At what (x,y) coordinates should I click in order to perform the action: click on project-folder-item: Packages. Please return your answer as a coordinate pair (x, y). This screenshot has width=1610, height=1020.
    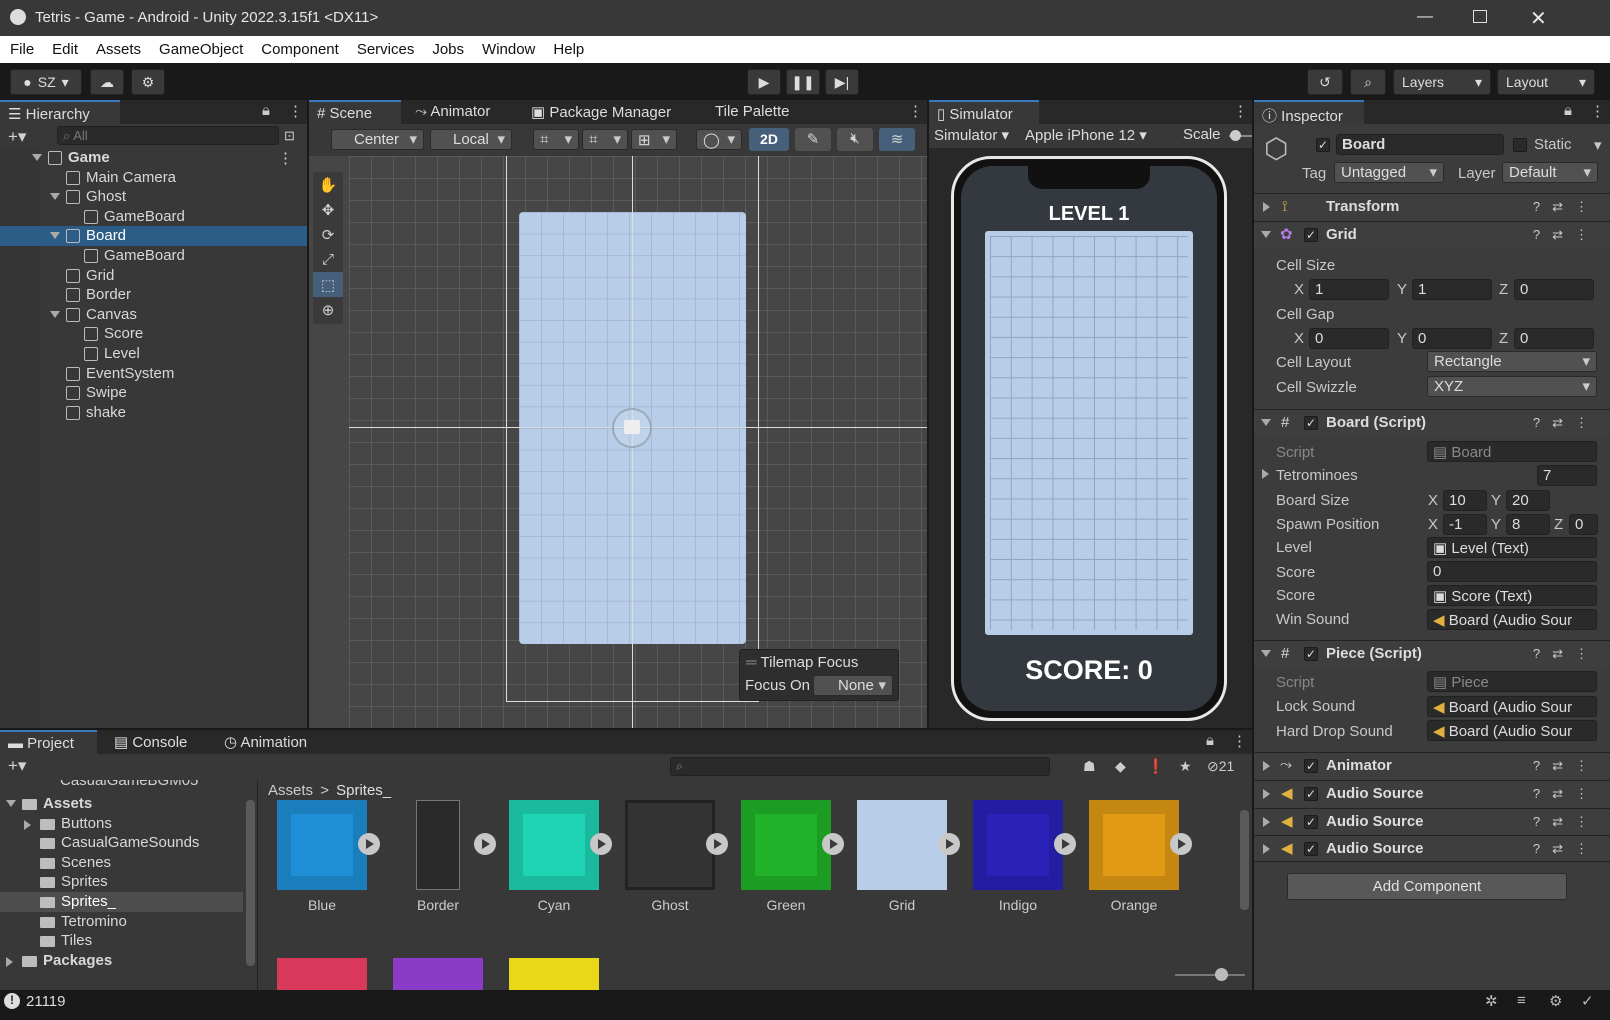
    Looking at the image, I should click on (121, 961).